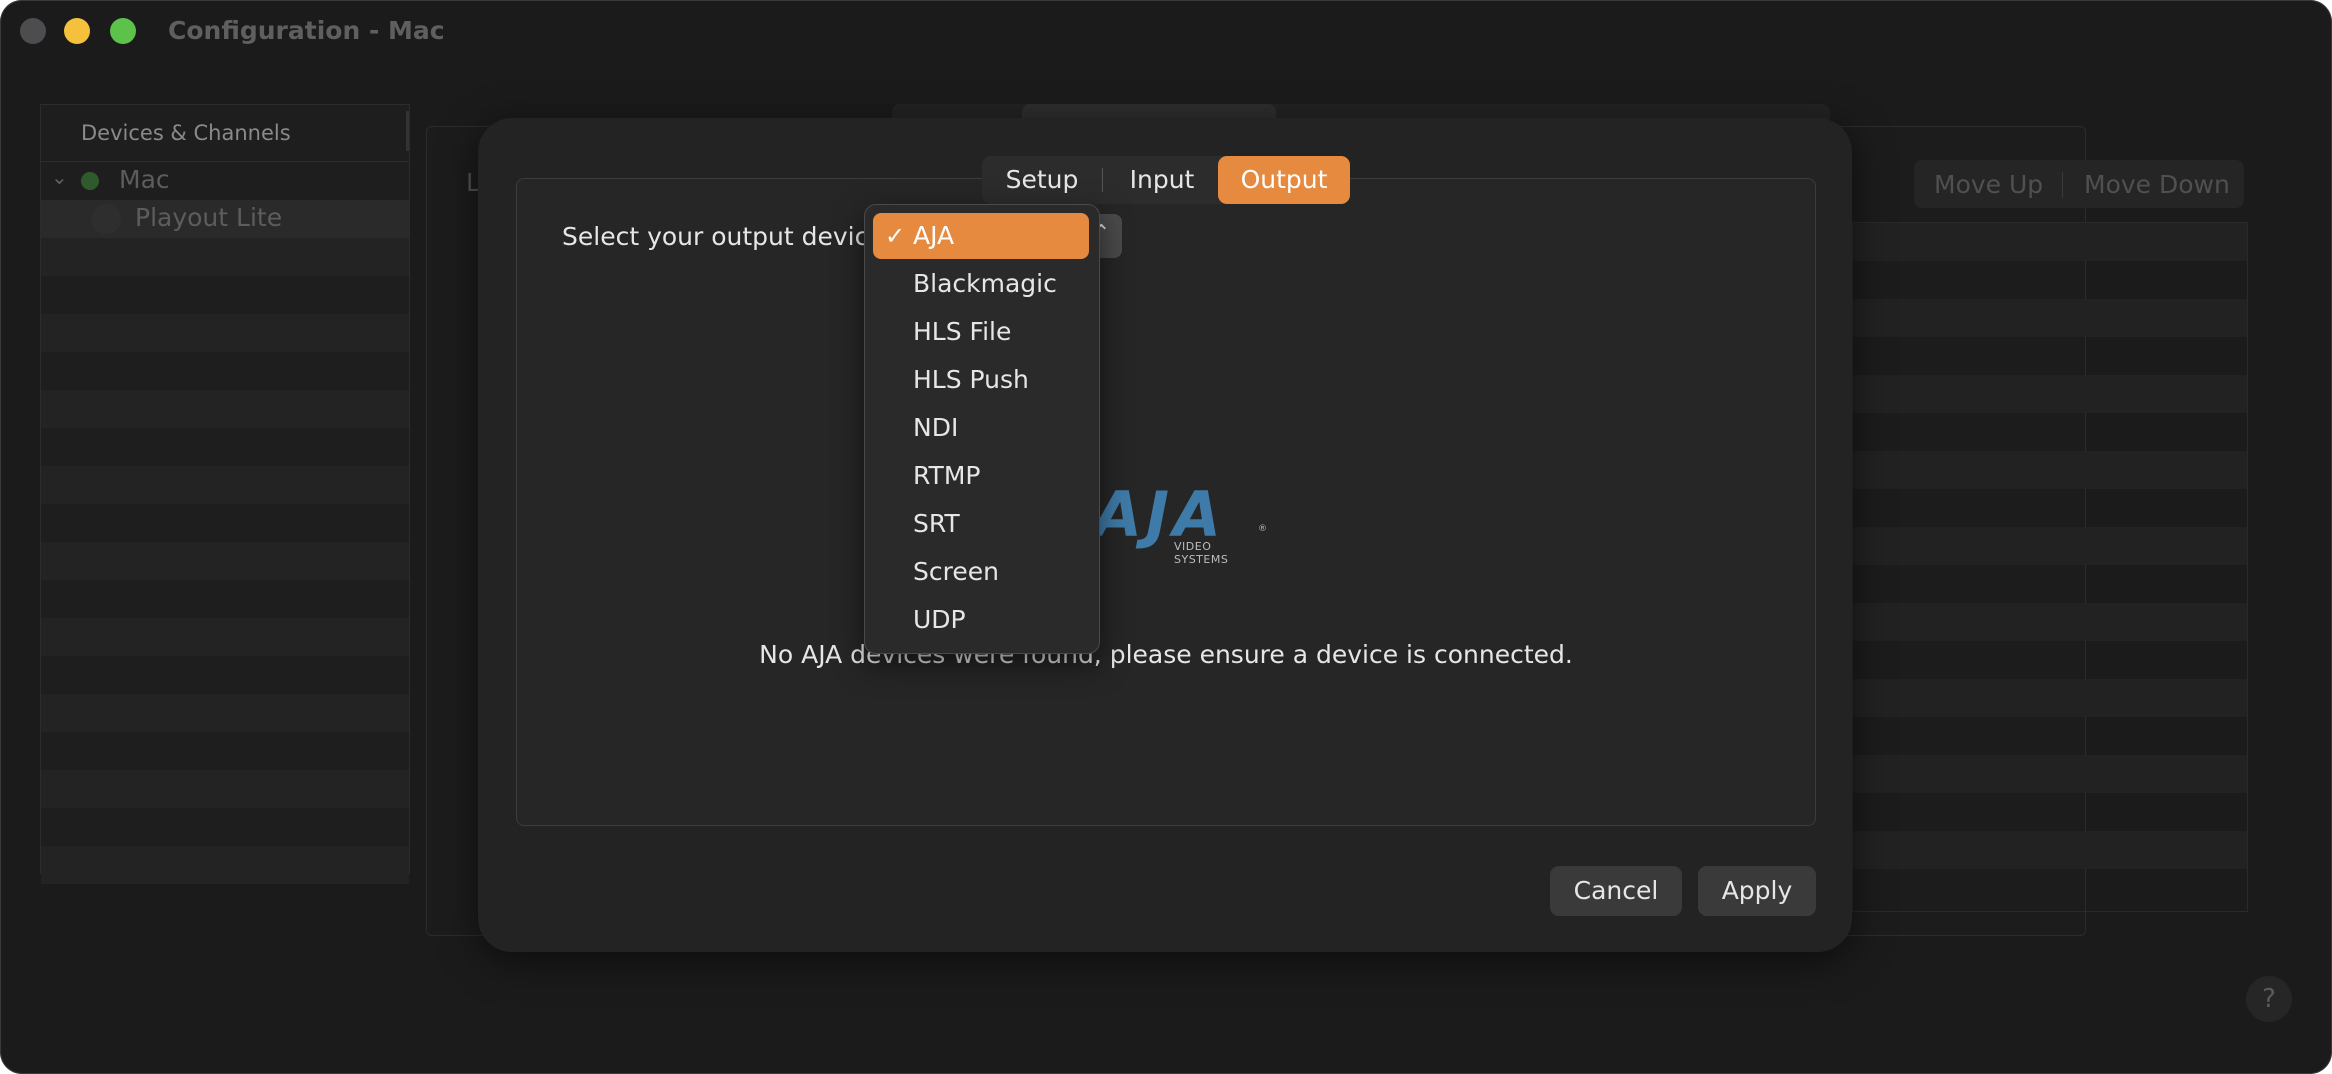 This screenshot has height=1074, width=2332. What do you see at coordinates (209, 217) in the screenshot?
I see `channel-name: Playout Lite` at bounding box center [209, 217].